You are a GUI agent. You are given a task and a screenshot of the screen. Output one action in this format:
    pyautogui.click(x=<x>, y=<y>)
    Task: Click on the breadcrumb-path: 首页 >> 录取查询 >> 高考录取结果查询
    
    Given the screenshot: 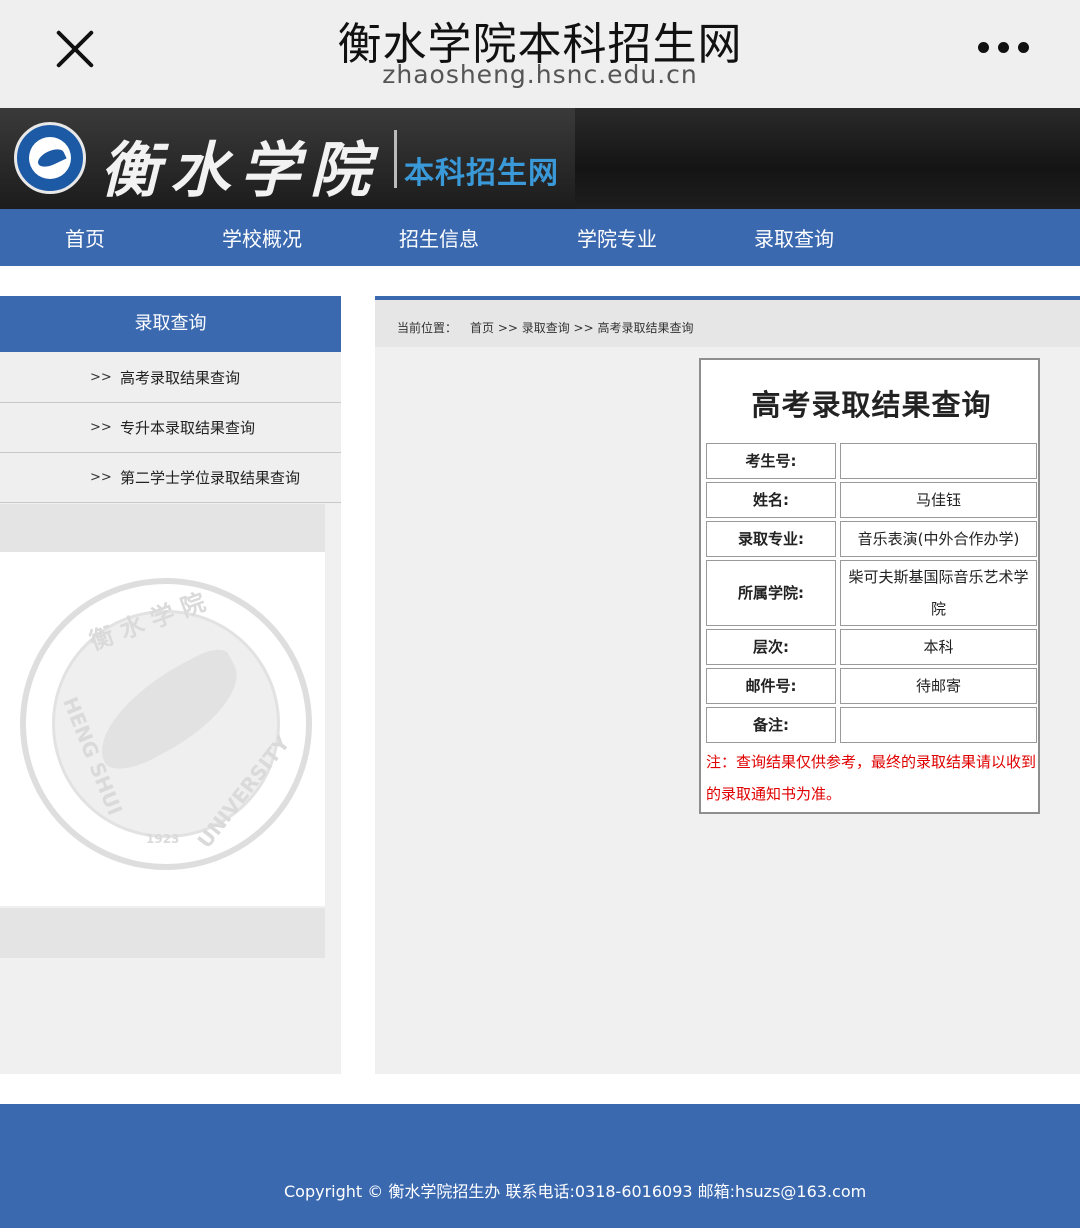 What is the action you would take?
    pyautogui.click(x=581, y=327)
    